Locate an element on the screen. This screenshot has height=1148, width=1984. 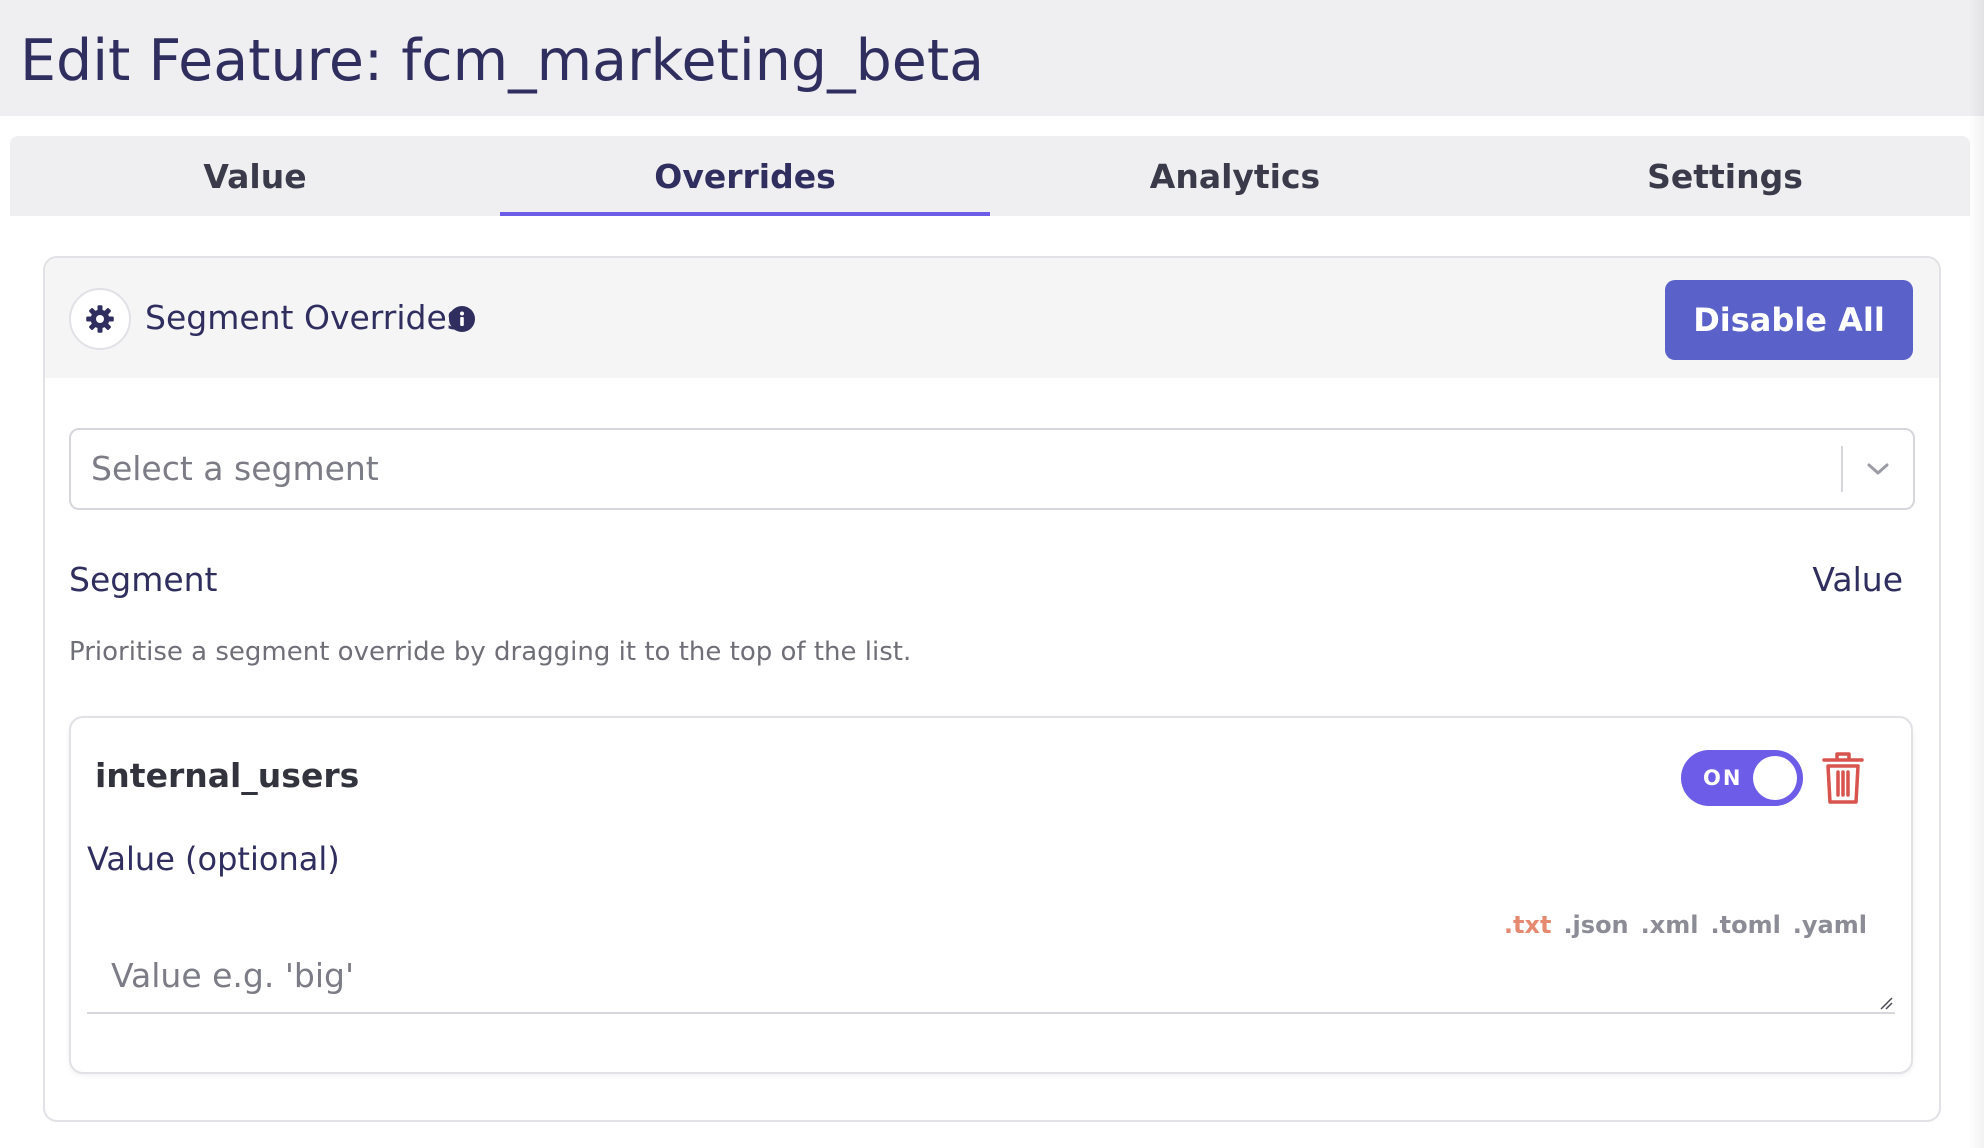
language-selector: .txt .json .xml .toml .yaml is located at coordinates (1685, 925).